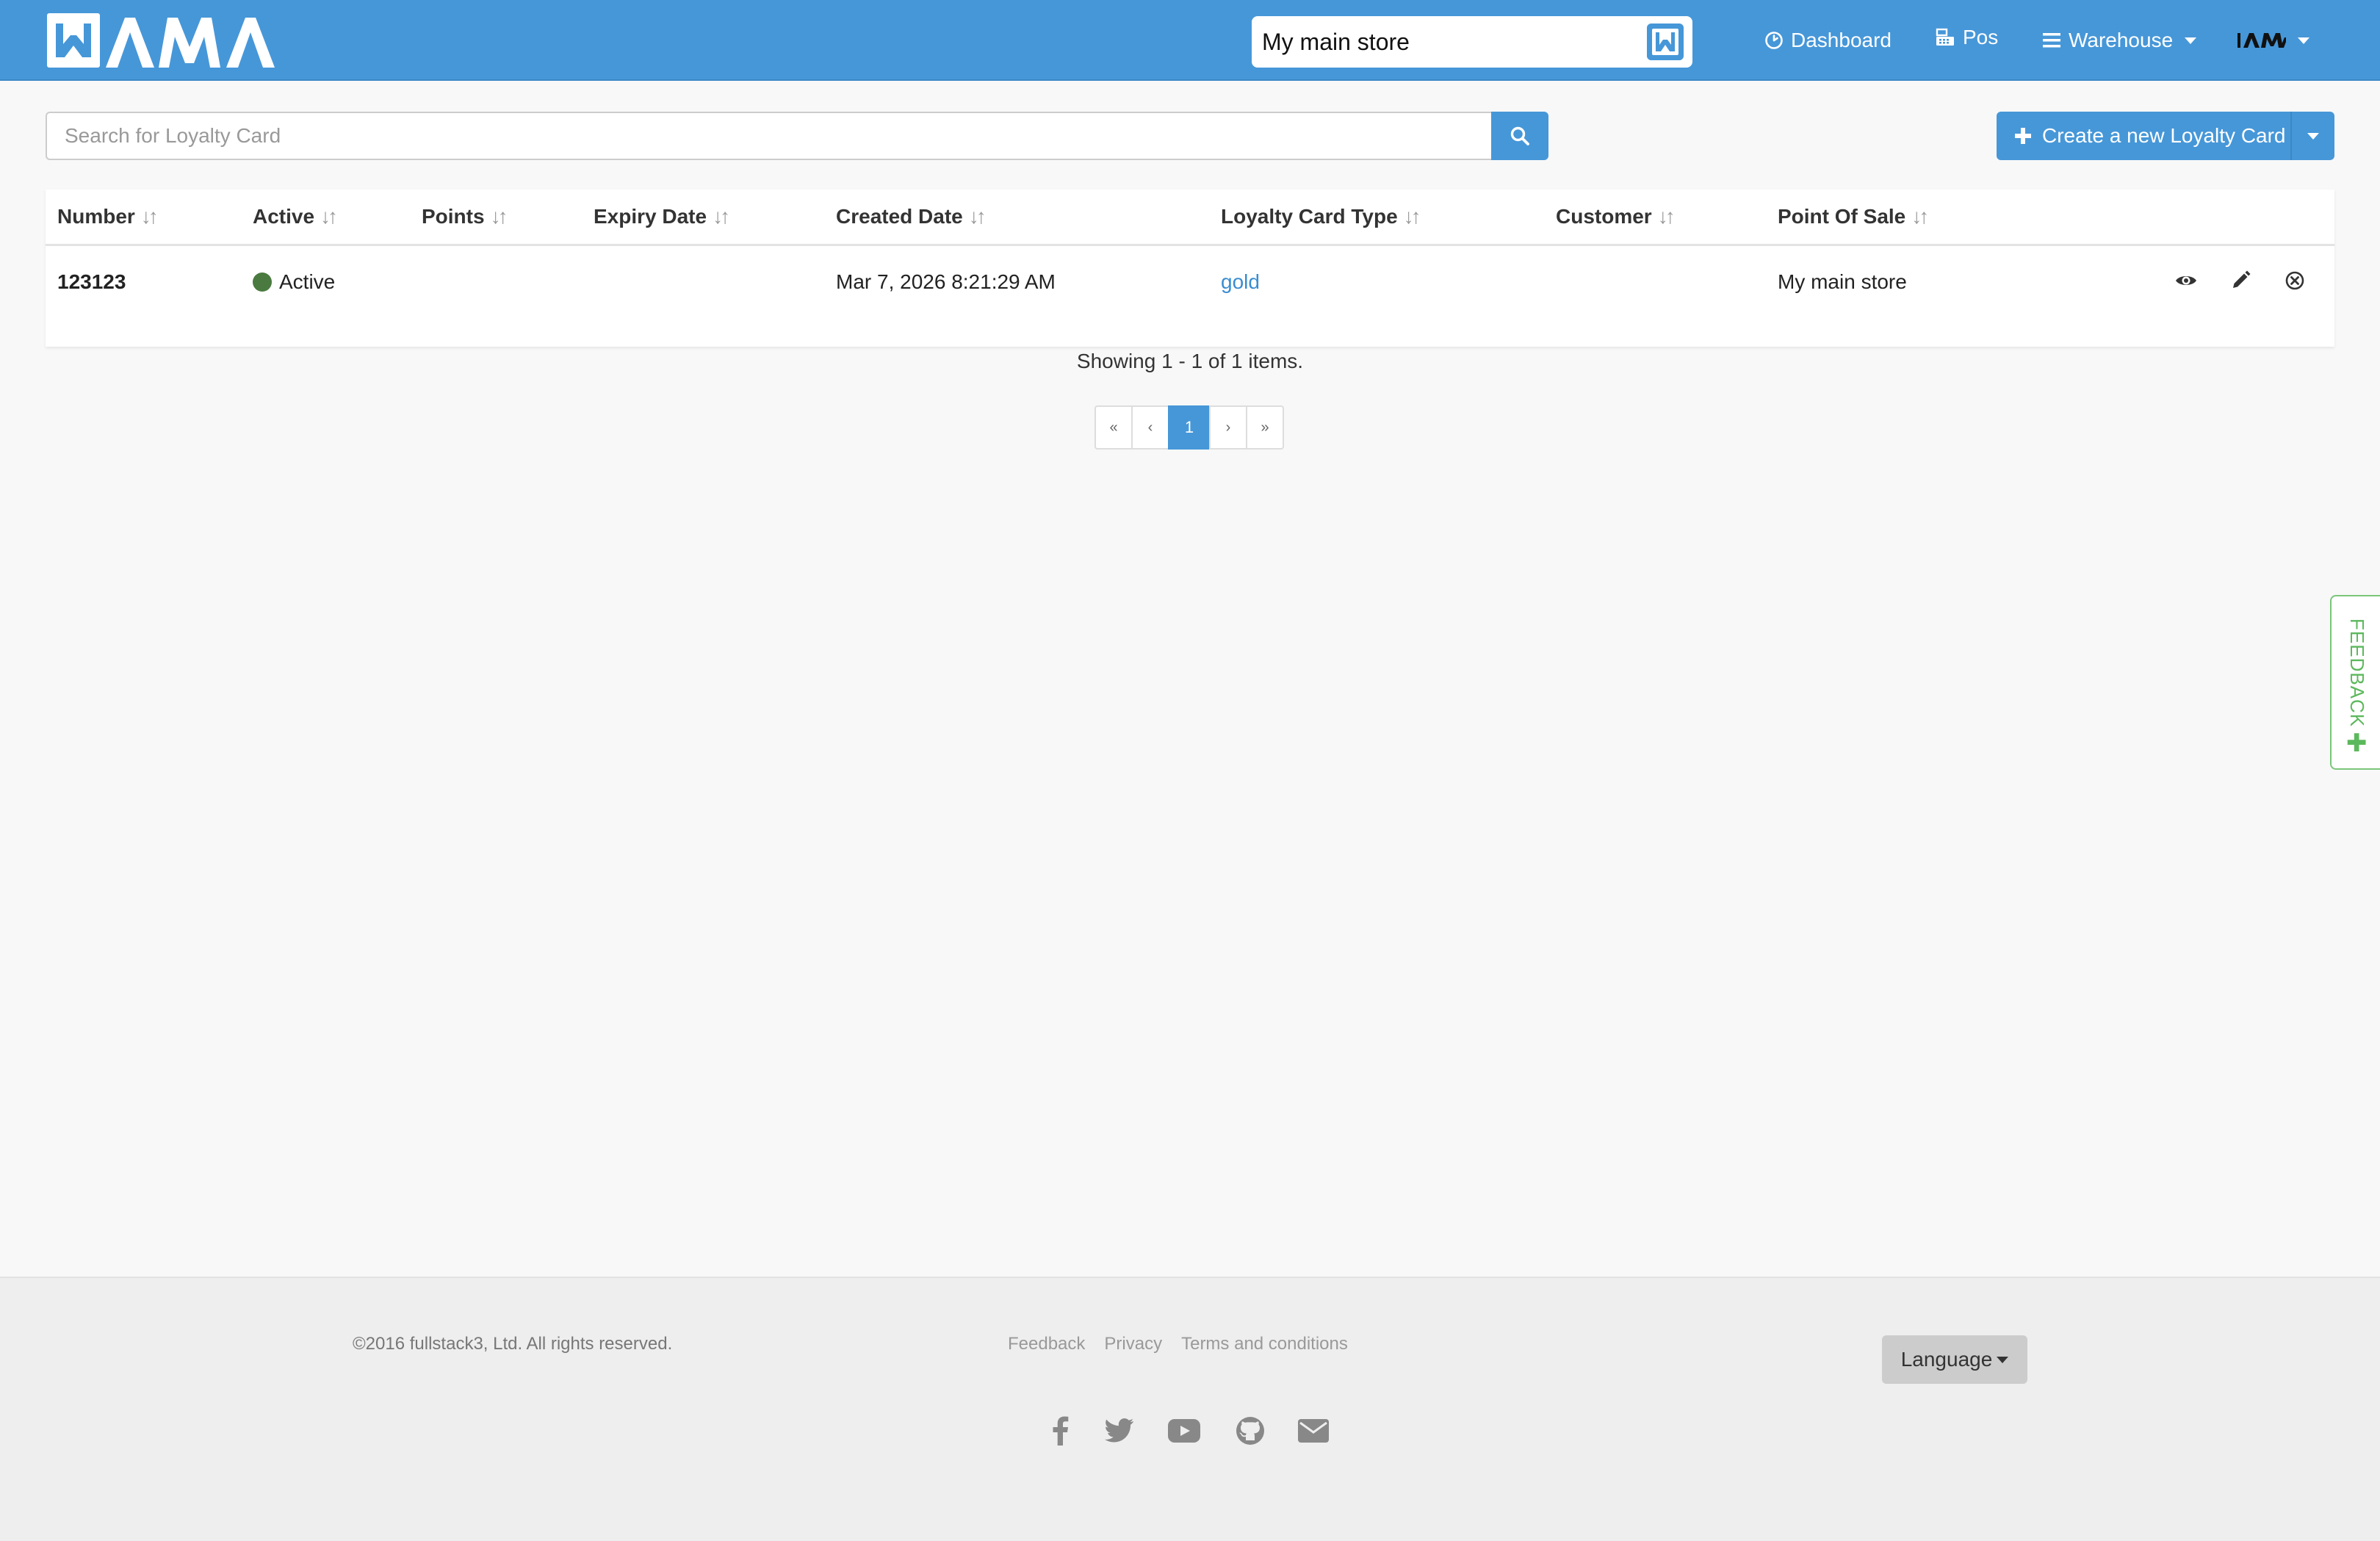 The height and width of the screenshot is (1541, 2380). Describe the element at coordinates (1150, 427) in the screenshot. I see `page-prev-button: ‹` at that location.